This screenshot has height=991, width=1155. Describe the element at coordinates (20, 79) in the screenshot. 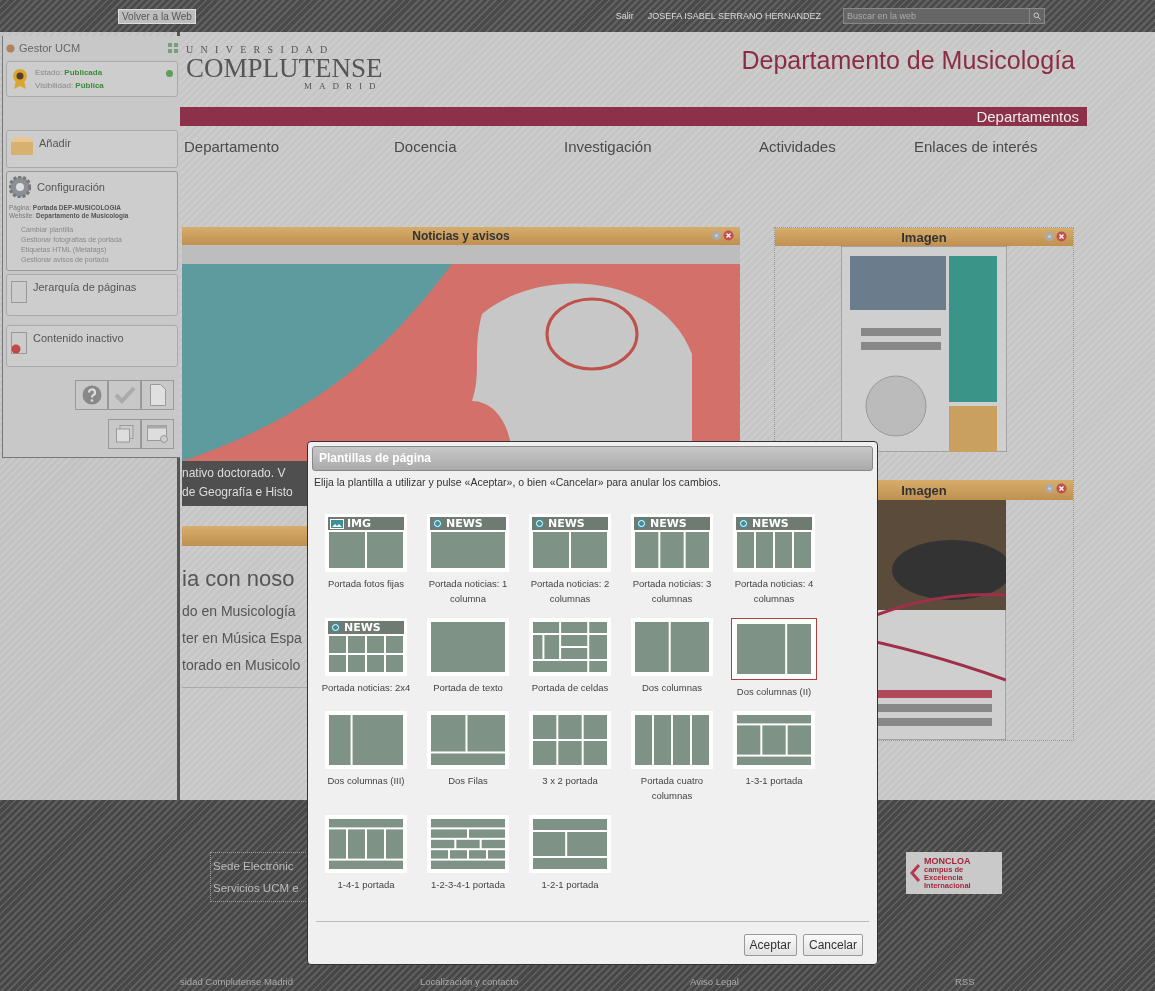

I see `medal-icon` at that location.